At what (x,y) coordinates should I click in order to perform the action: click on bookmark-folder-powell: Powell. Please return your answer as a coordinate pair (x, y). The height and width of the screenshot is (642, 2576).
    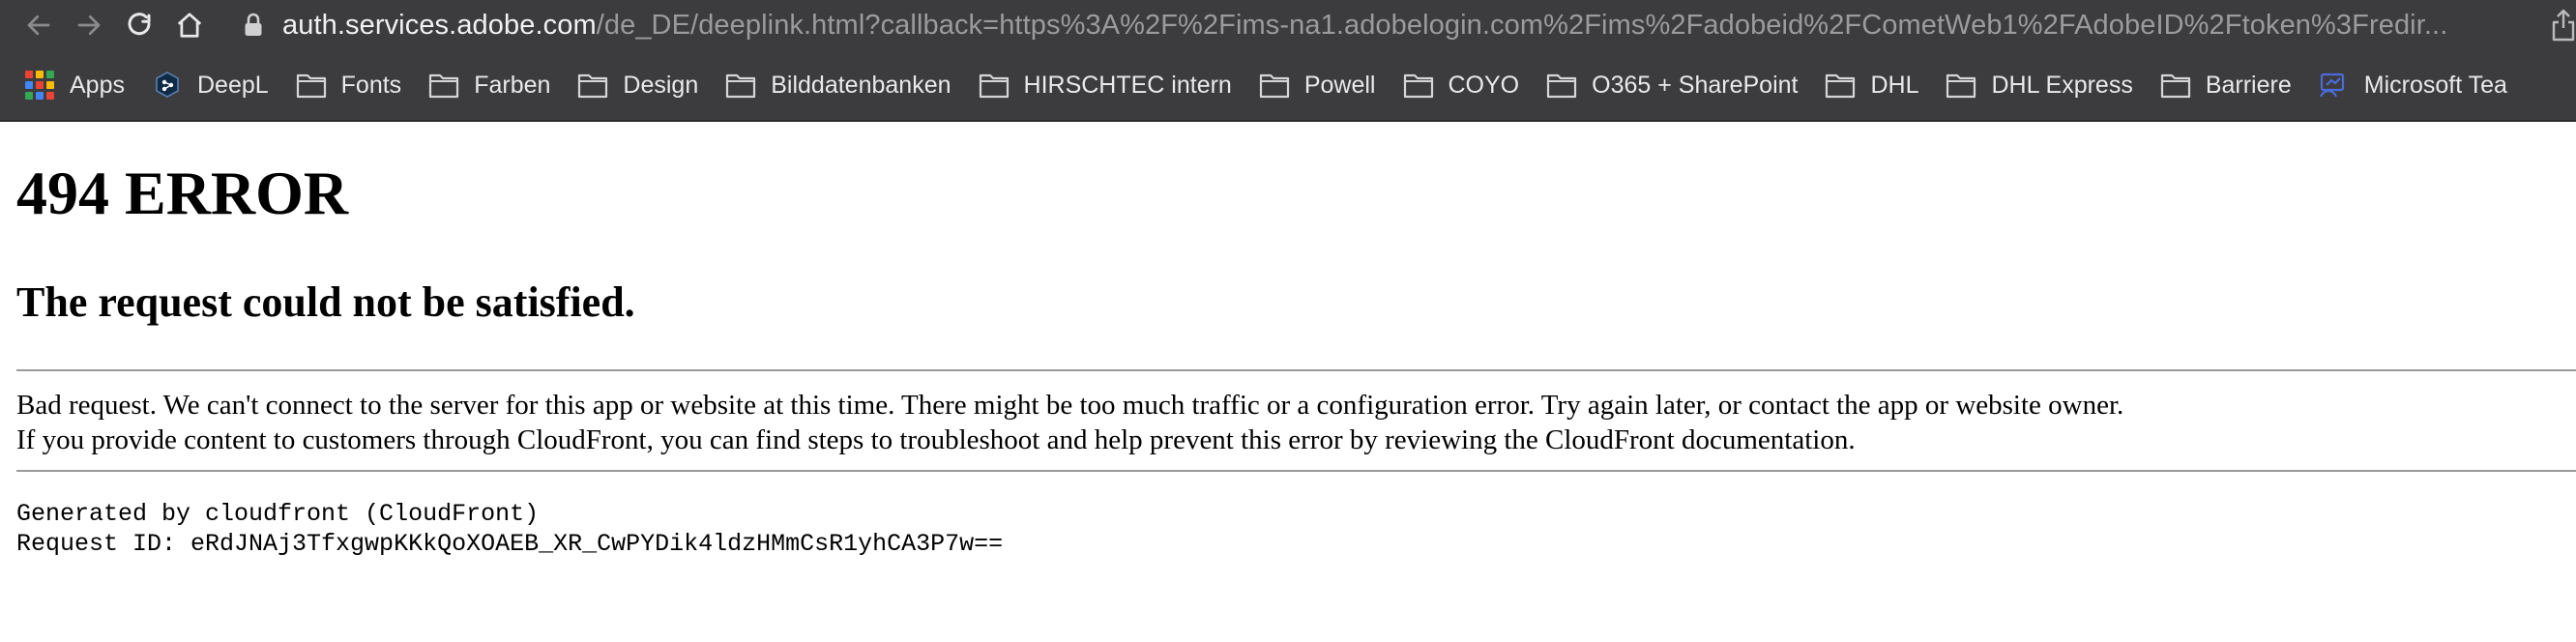
    Looking at the image, I should click on (1317, 85).